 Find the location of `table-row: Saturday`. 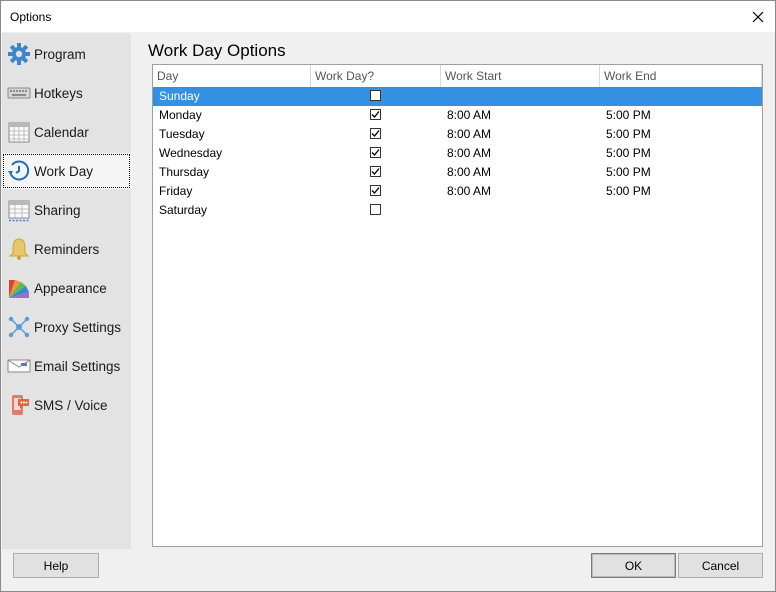

table-row: Saturday is located at coordinates (457, 210).